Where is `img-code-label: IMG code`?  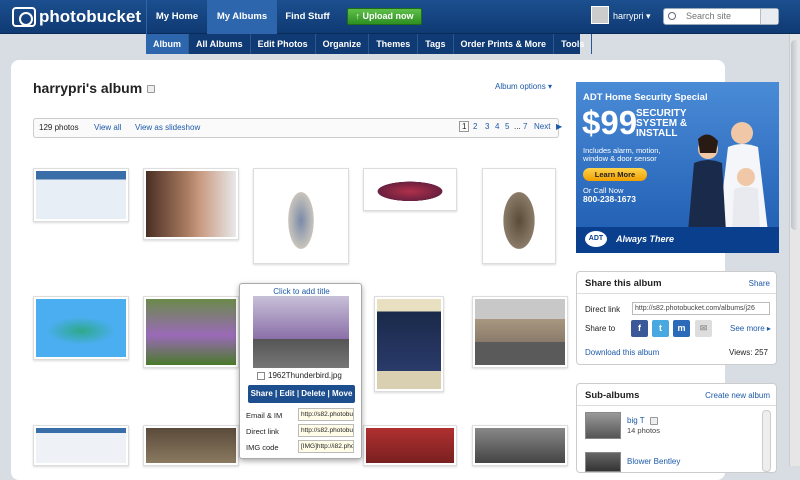
img-code-label: IMG code is located at coordinates (262, 447).